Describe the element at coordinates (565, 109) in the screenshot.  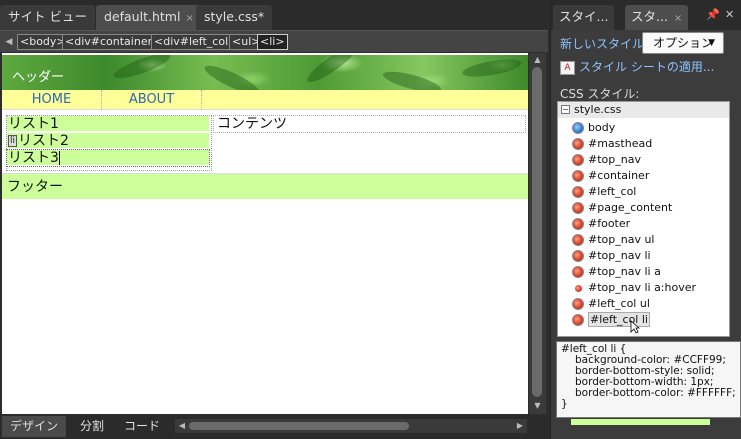
I see `collapse-icon: −` at that location.